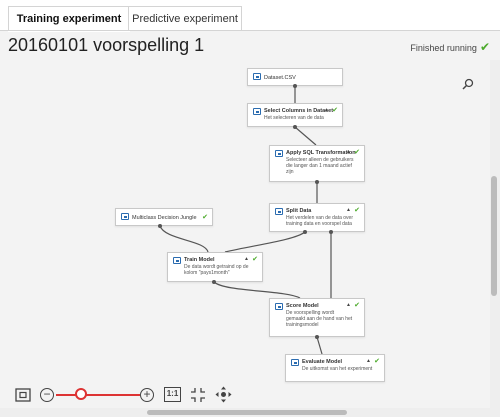 The width and height of the screenshot is (500, 417). I want to click on module-name: Train Model, so click(199, 260).